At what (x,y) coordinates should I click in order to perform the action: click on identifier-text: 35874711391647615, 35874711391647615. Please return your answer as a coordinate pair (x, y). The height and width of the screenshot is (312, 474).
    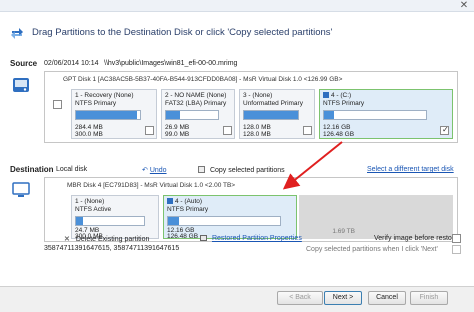
    Looking at the image, I should click on (112, 248).